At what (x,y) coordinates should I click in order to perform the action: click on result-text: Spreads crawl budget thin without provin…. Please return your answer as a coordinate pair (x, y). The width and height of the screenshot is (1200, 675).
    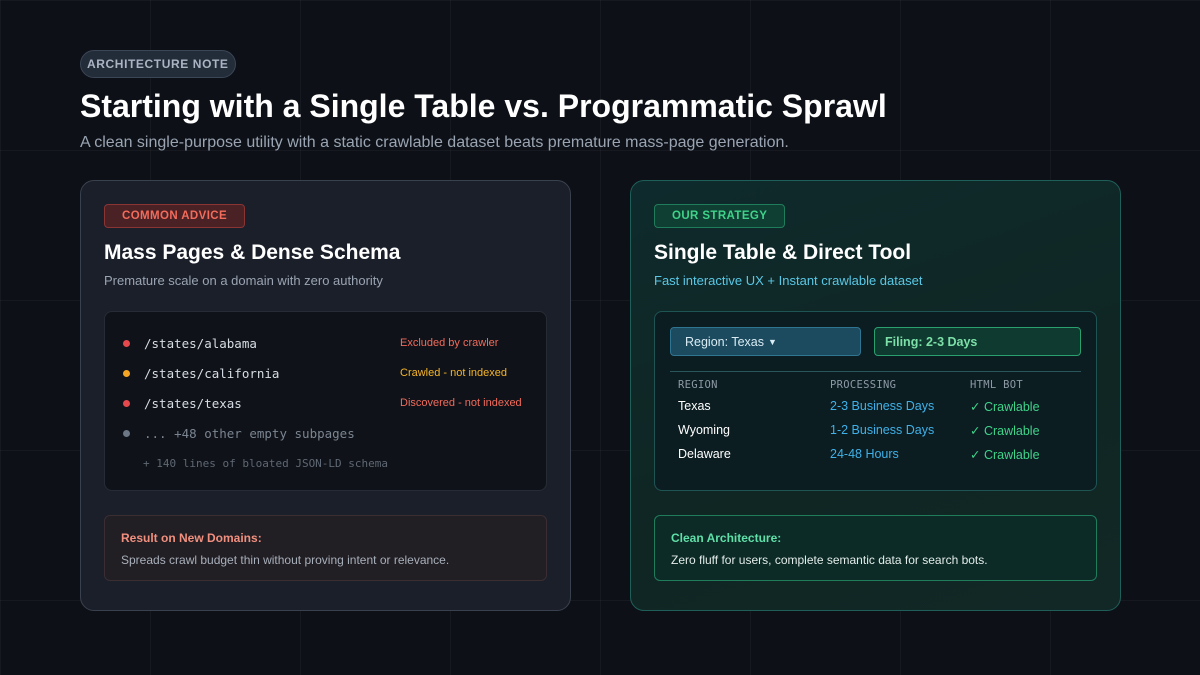
    Looking at the image, I should click on (285, 560).